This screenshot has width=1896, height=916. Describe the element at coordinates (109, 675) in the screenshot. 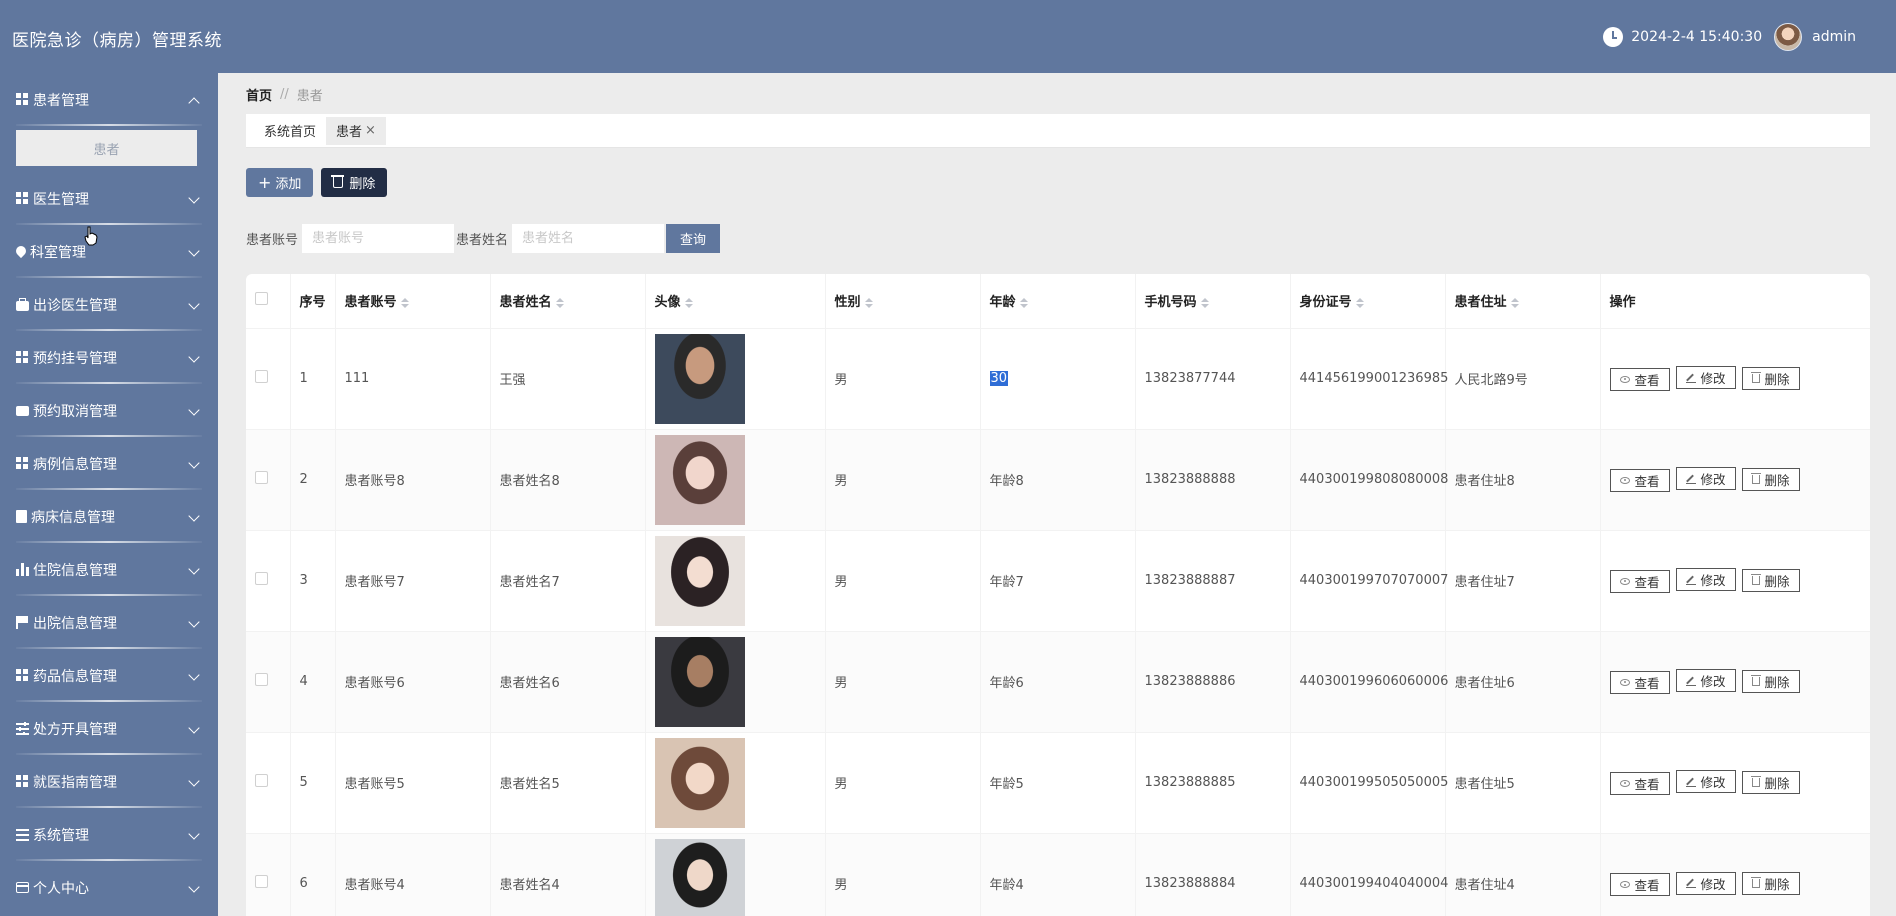

I see `sidebar-item-medicines: 药品信息管理` at that location.